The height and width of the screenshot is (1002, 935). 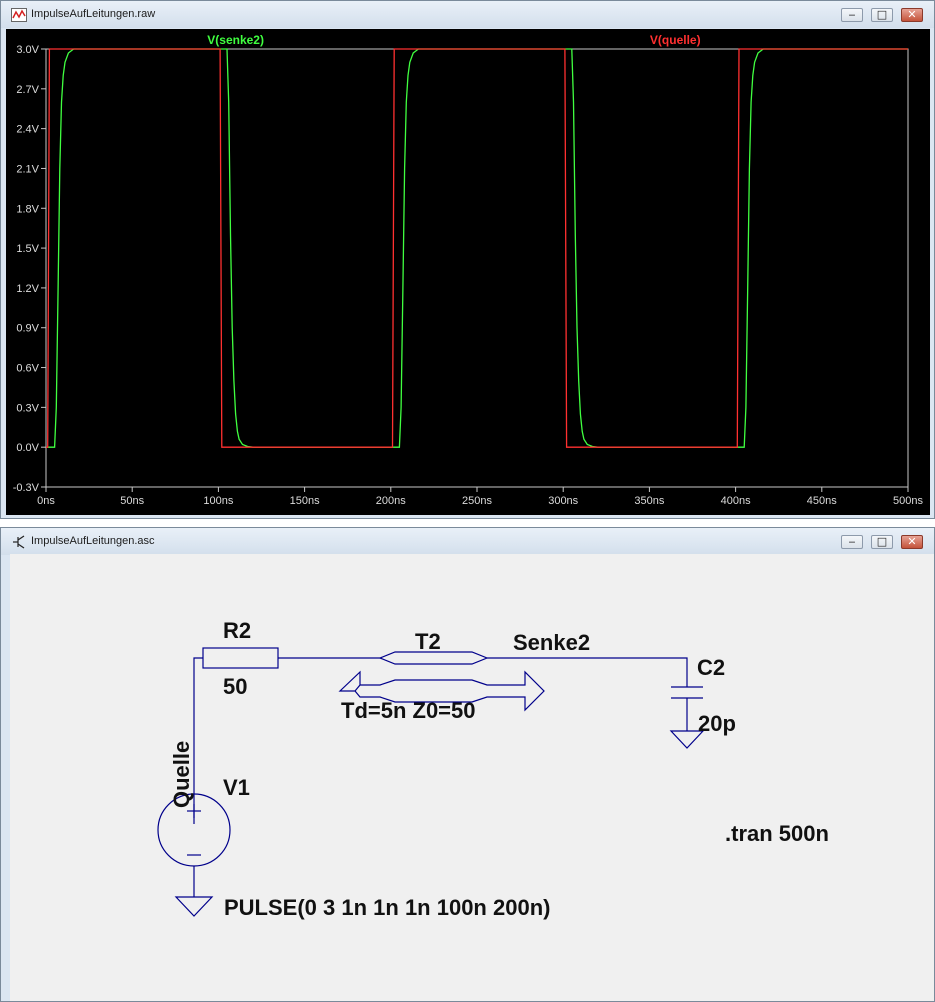 I want to click on wire-senke2, so click(x=587, y=672).